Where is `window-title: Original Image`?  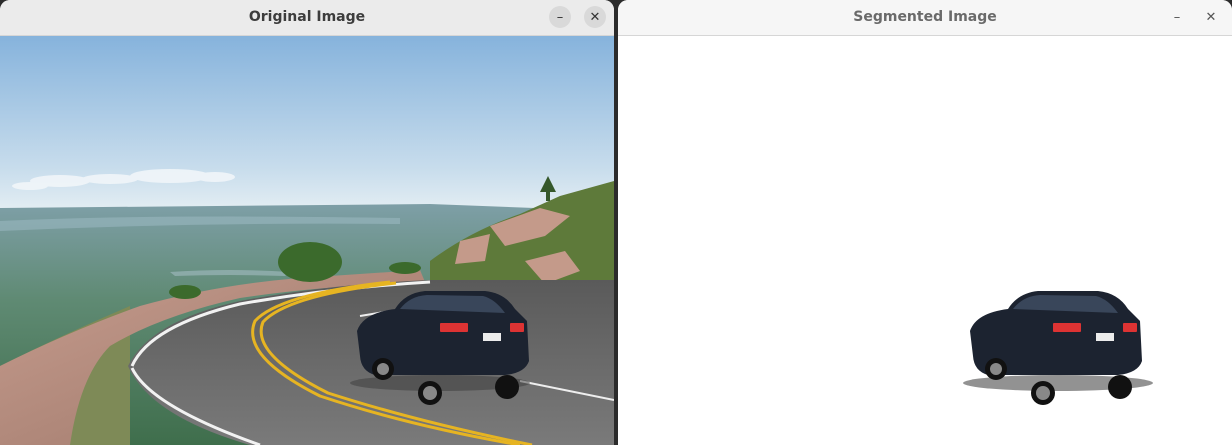
window-title: Original Image is located at coordinates (307, 17).